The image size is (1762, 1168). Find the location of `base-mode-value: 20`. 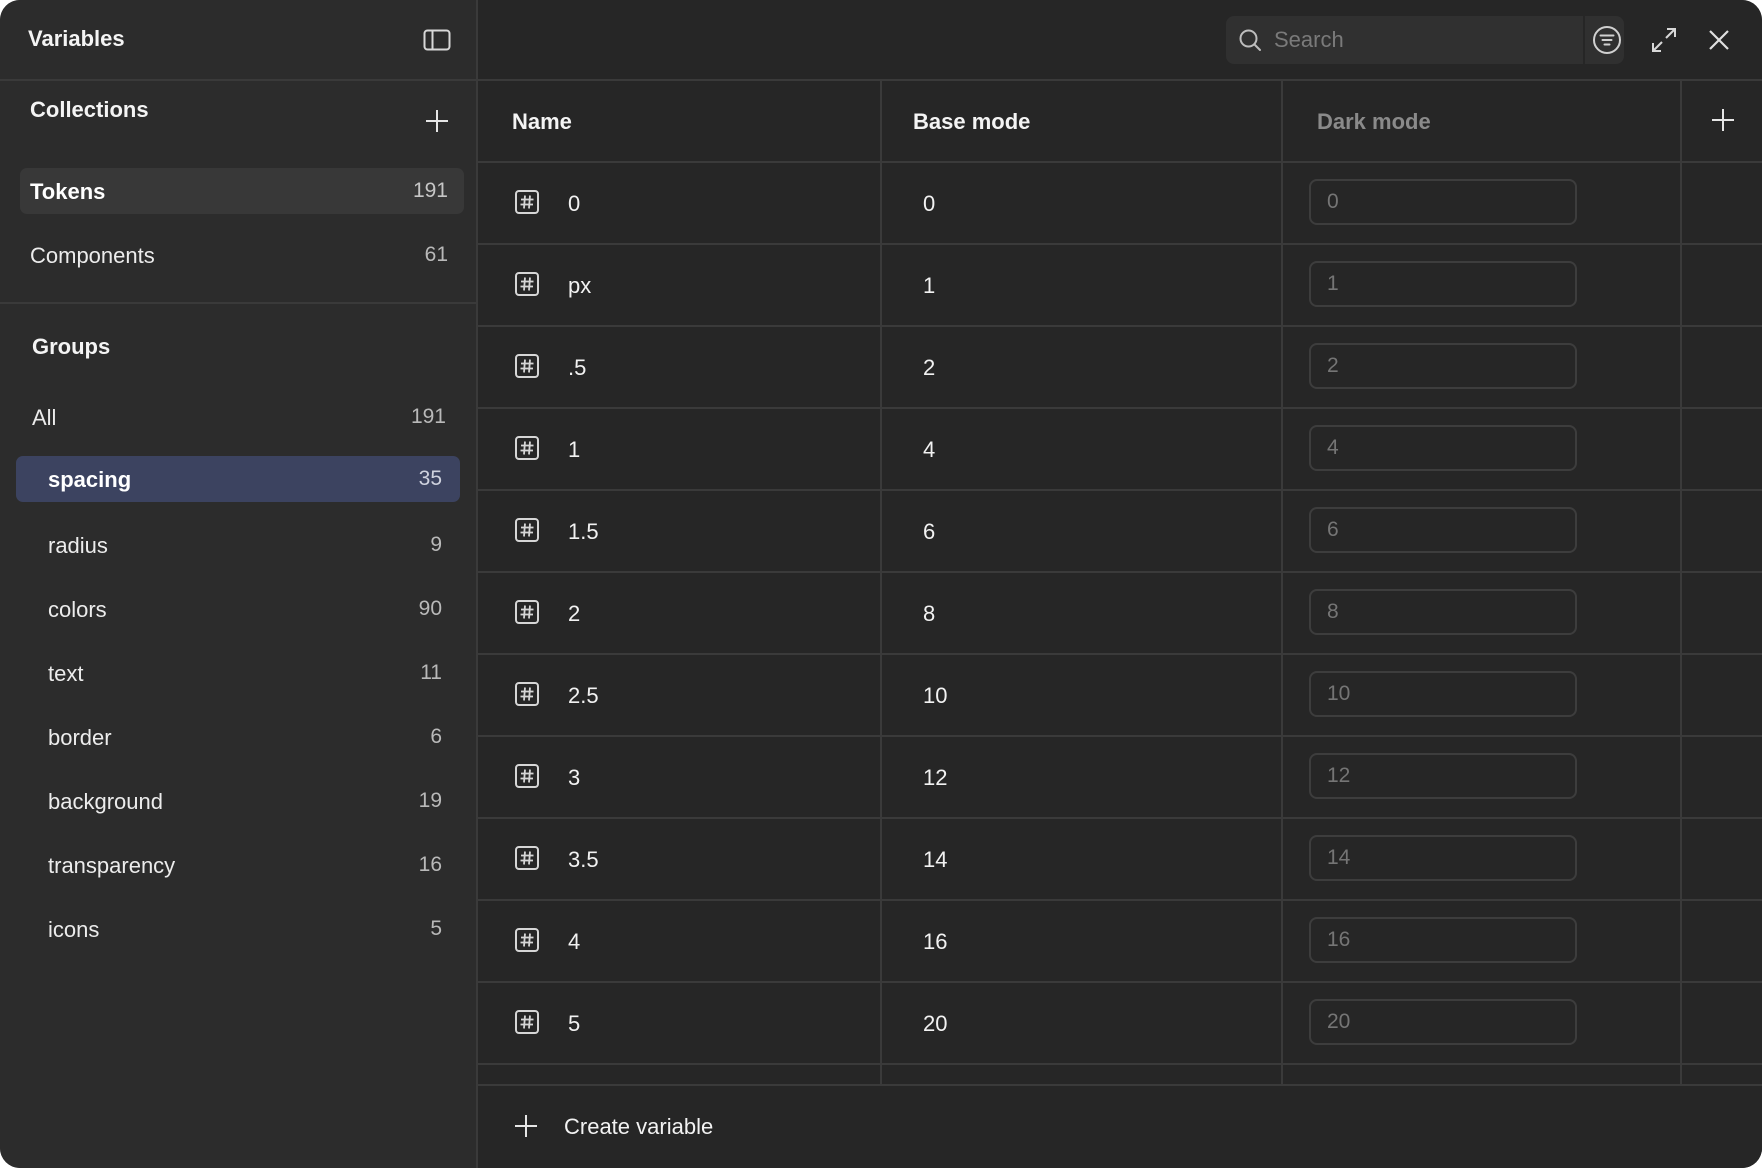

base-mode-value: 20 is located at coordinates (935, 1024).